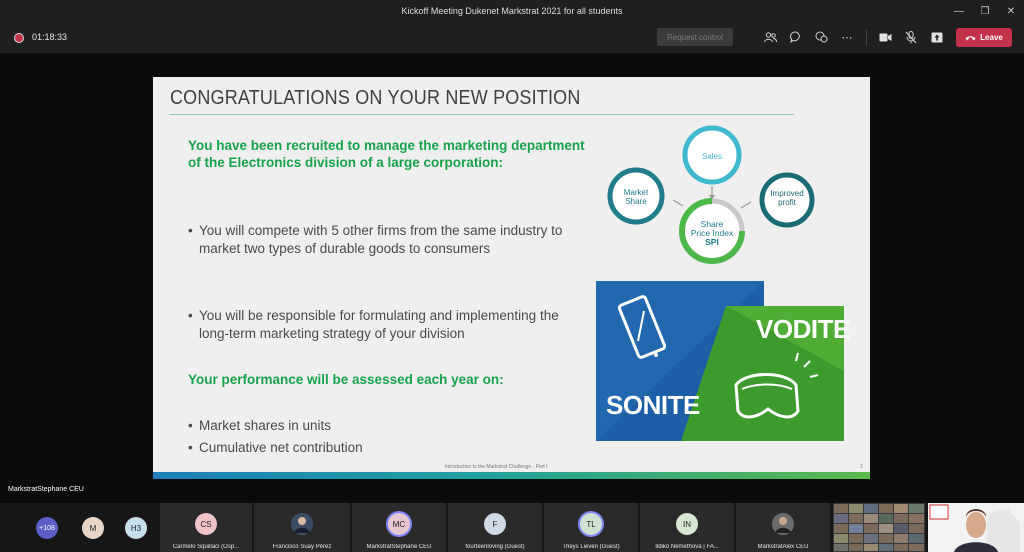  I want to click on recording-icon, so click(19, 38).